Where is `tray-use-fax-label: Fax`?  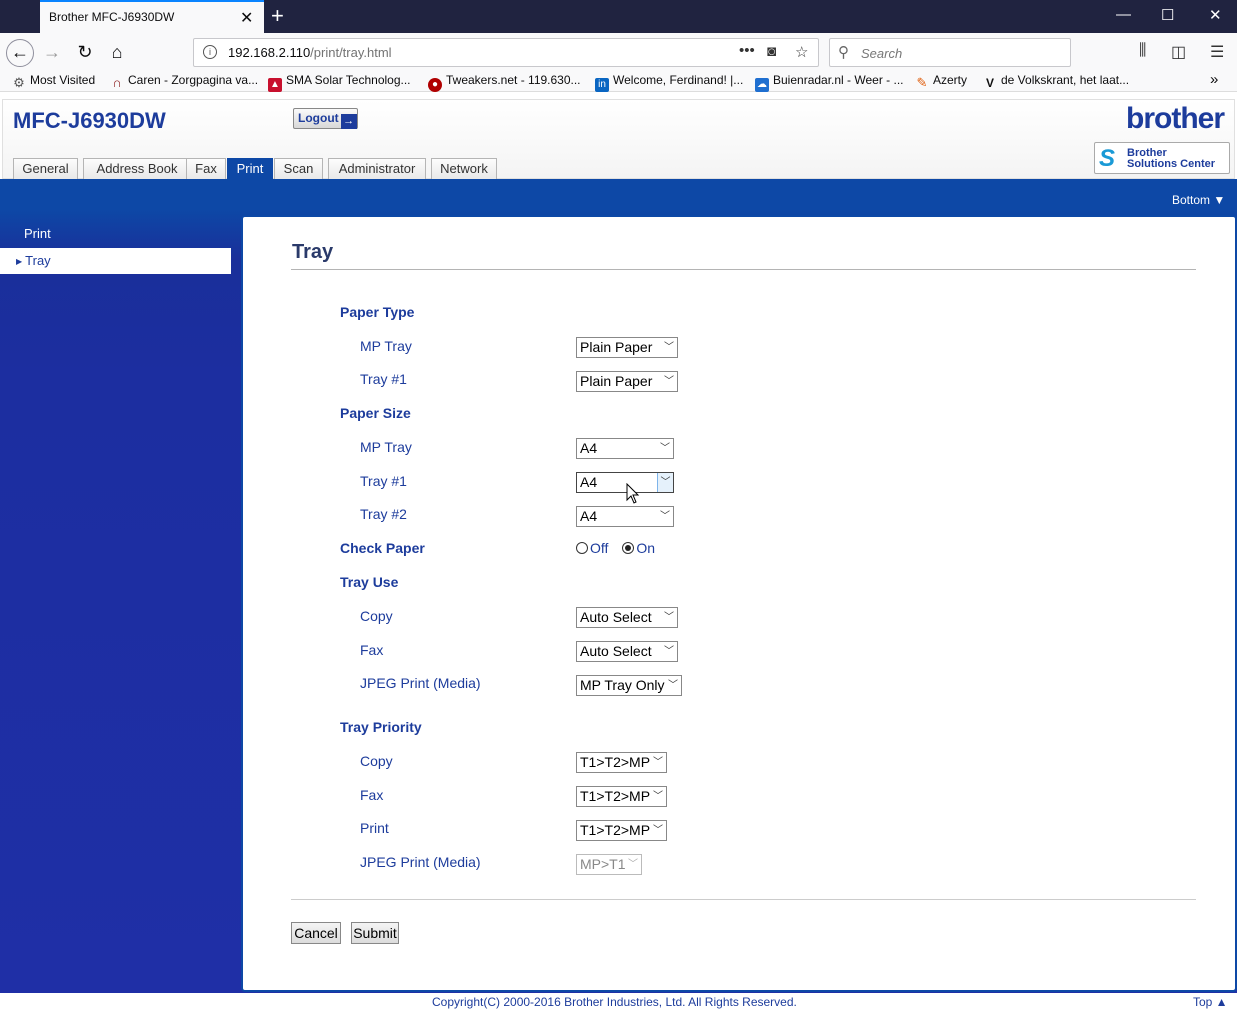 tray-use-fax-label: Fax is located at coordinates (372, 650).